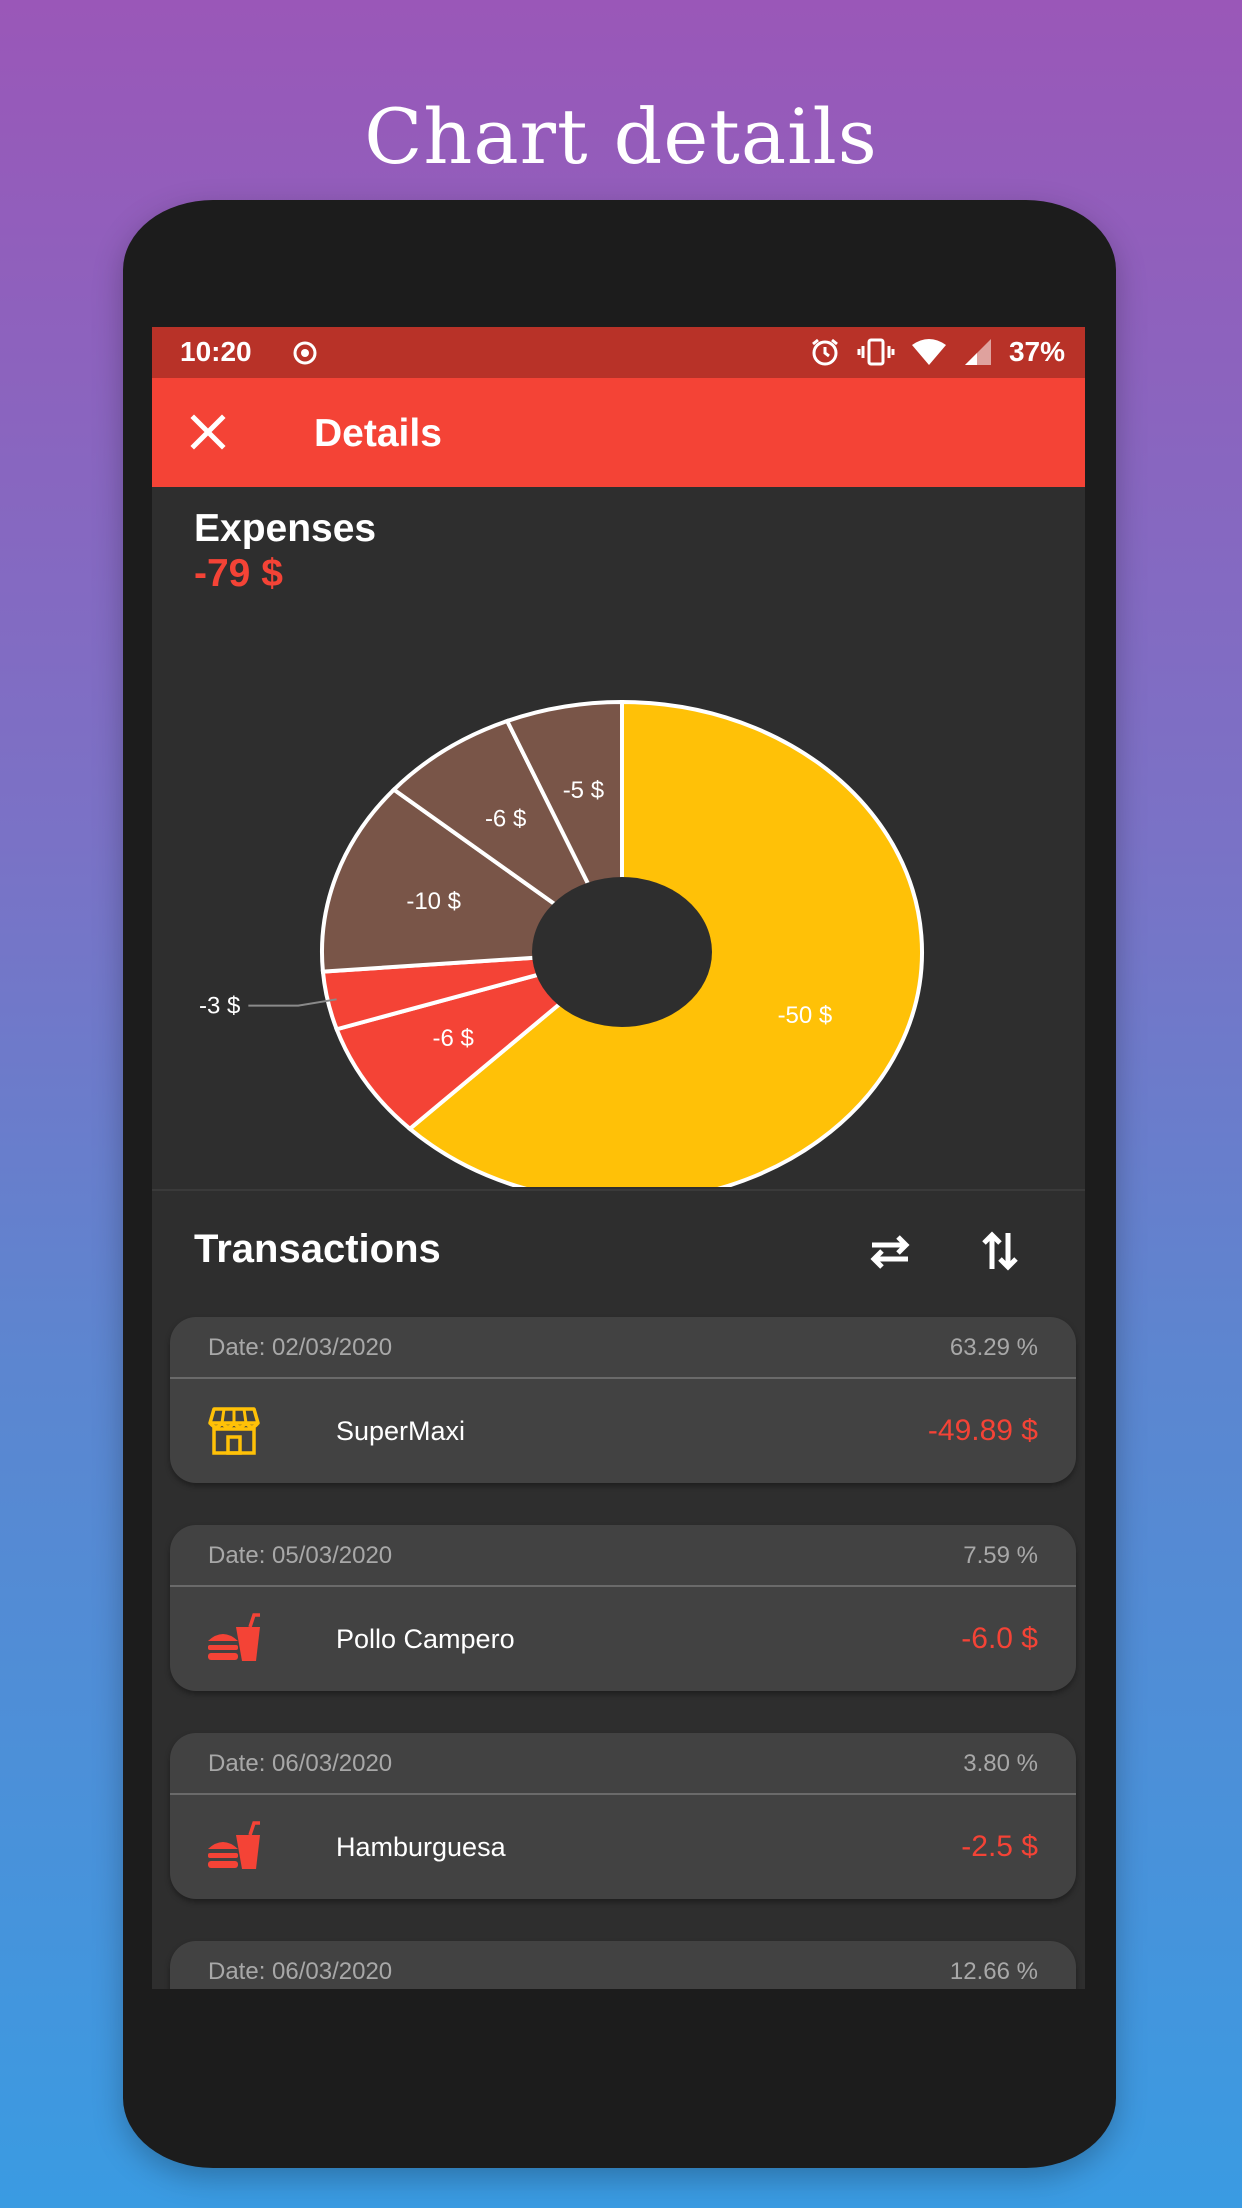  I want to click on pie-label-3-3: -3 $, so click(219, 1006).